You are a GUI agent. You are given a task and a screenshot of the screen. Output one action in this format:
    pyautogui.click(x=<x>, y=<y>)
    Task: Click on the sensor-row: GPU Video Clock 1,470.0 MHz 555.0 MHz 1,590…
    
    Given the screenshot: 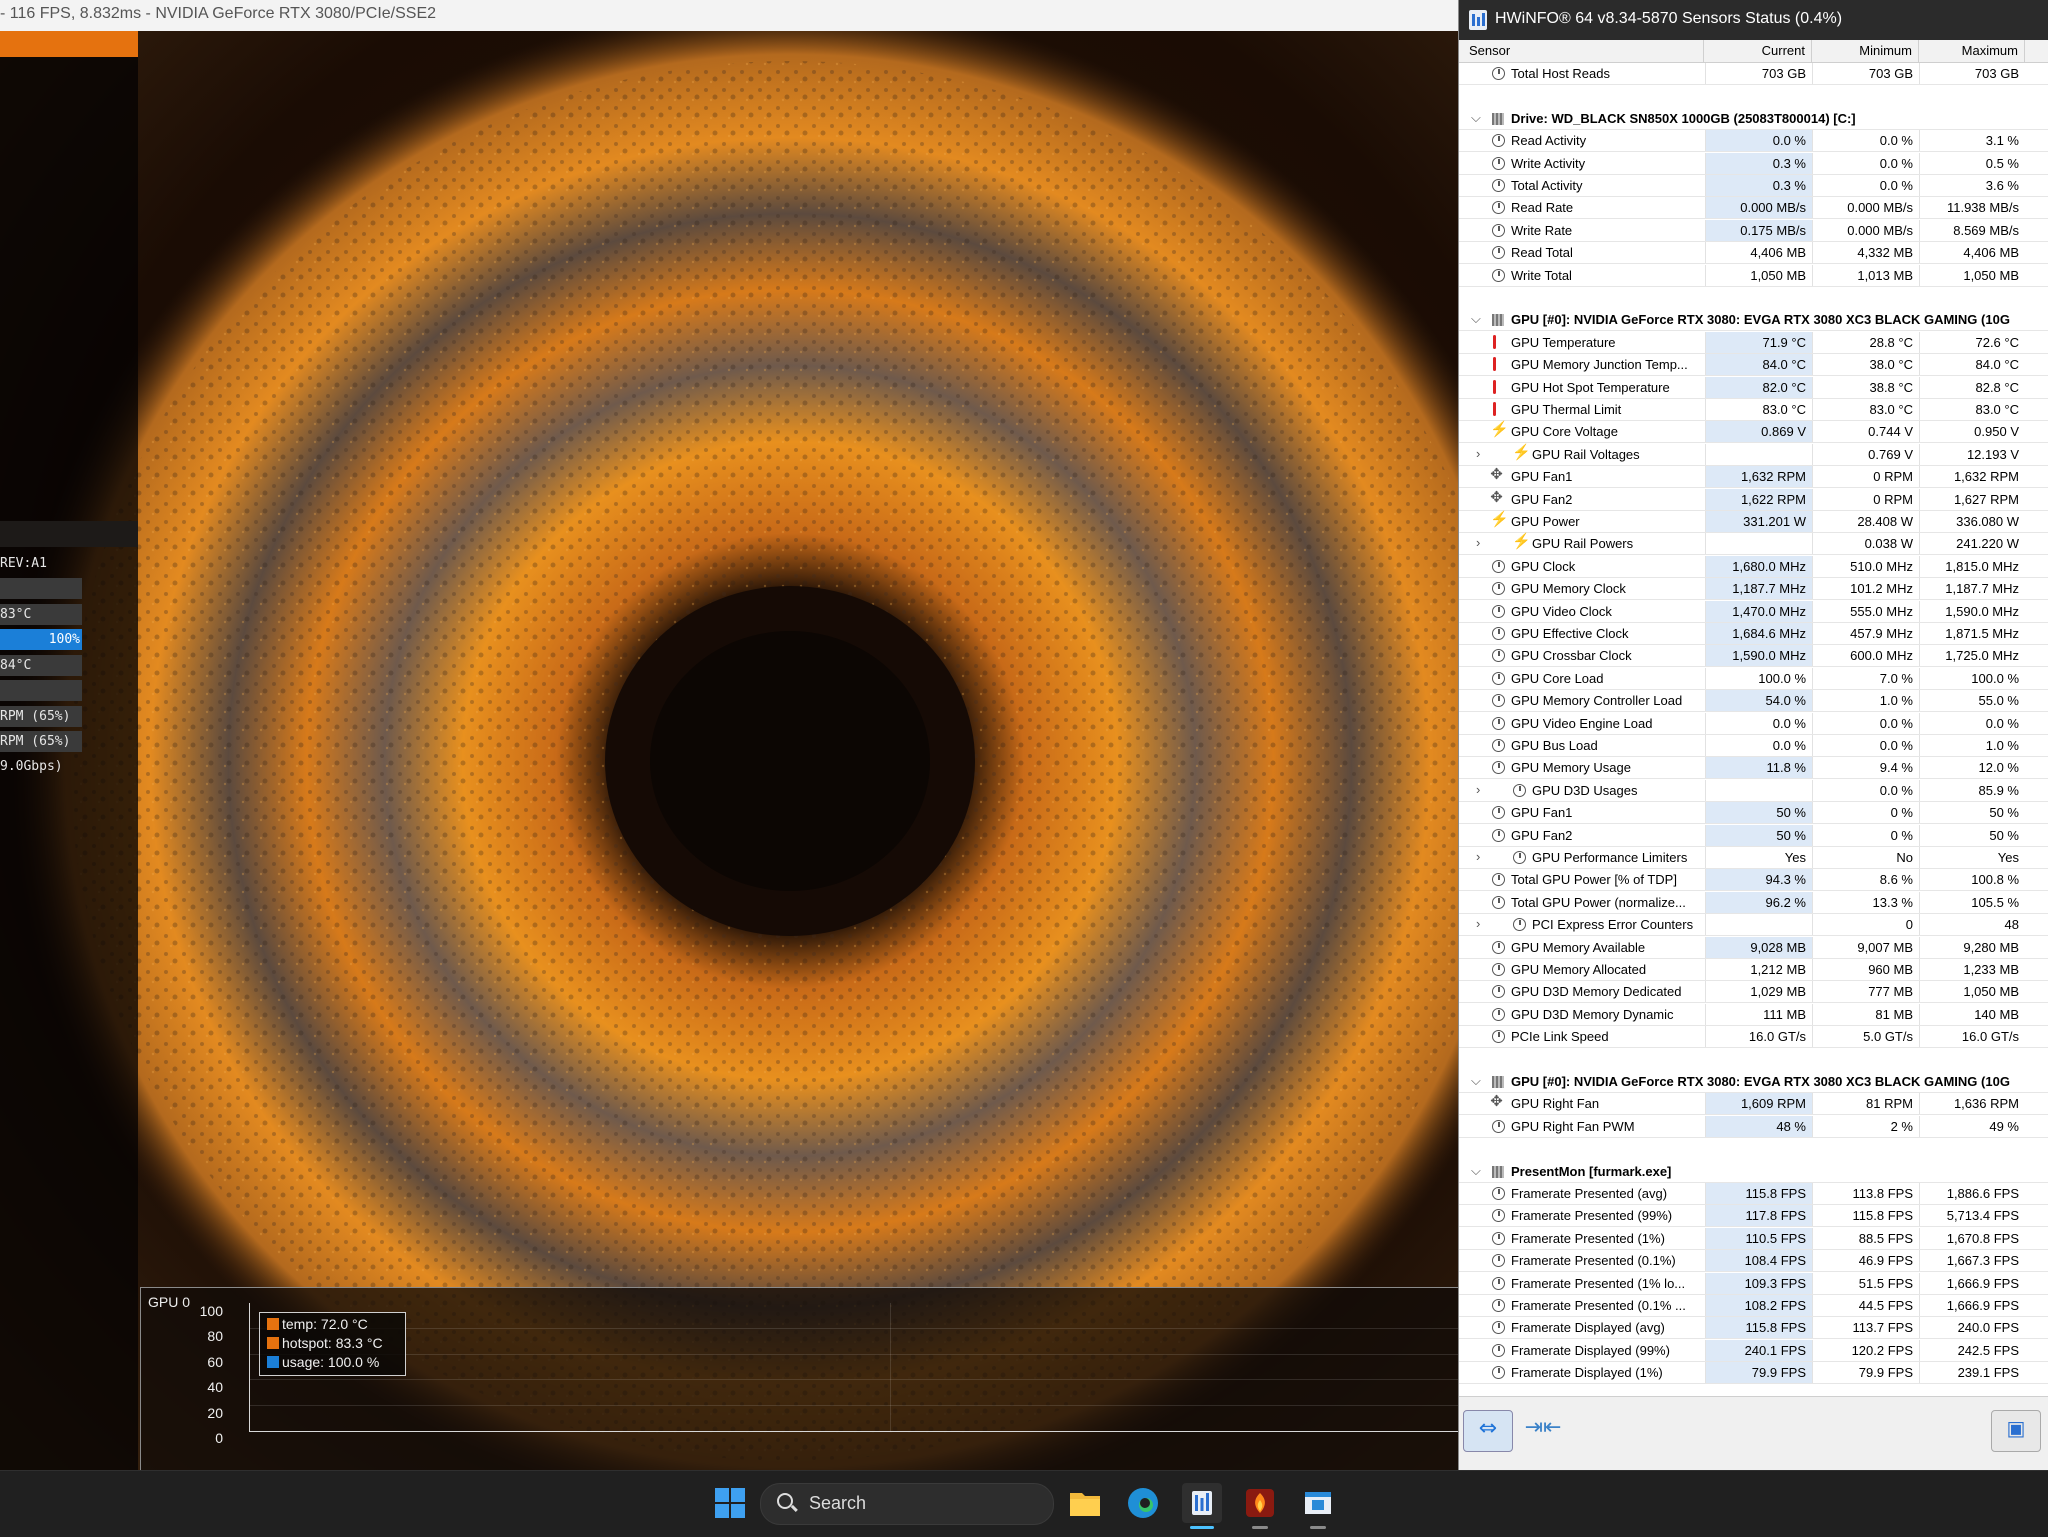 What is the action you would take?
    pyautogui.click(x=1753, y=611)
    